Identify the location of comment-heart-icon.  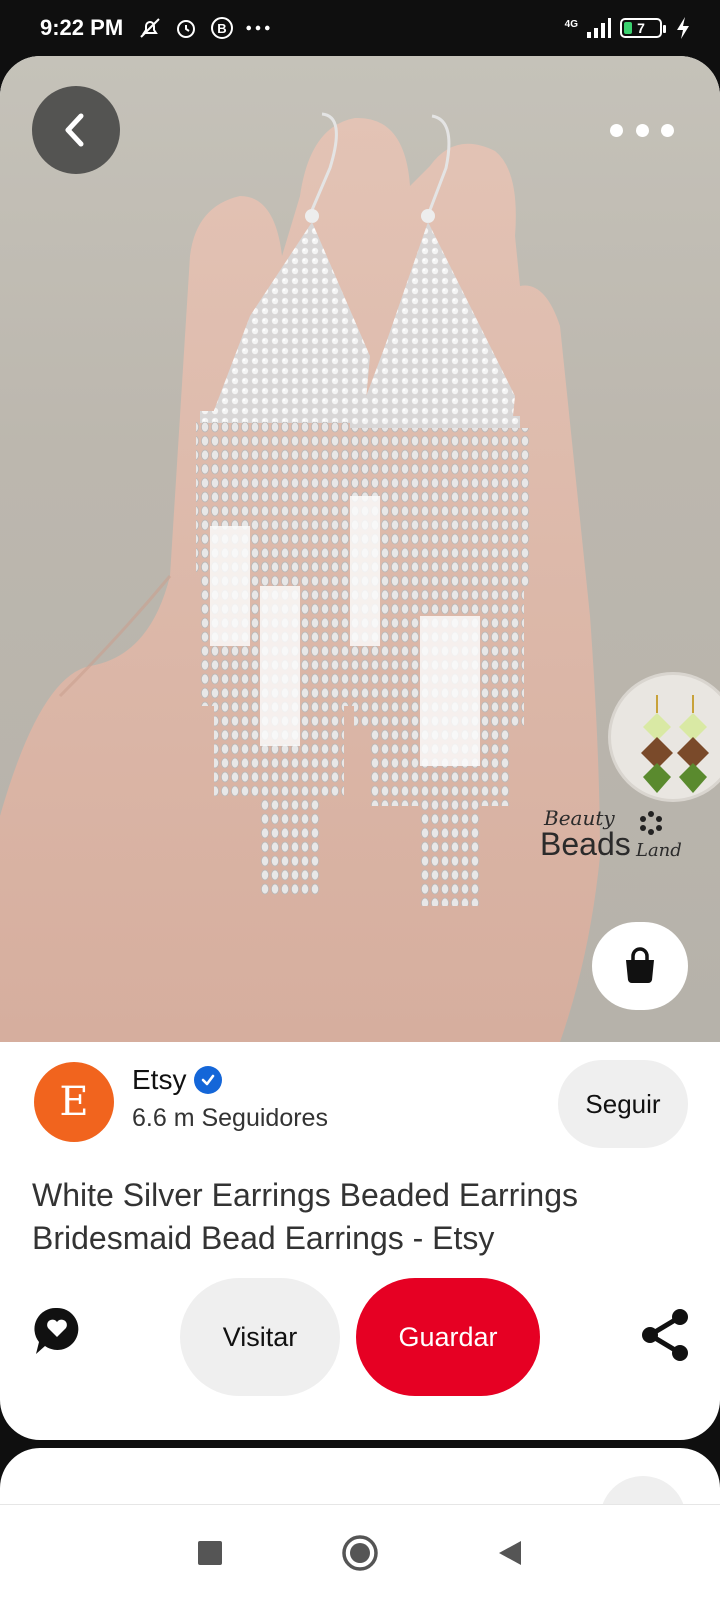
(56, 1330).